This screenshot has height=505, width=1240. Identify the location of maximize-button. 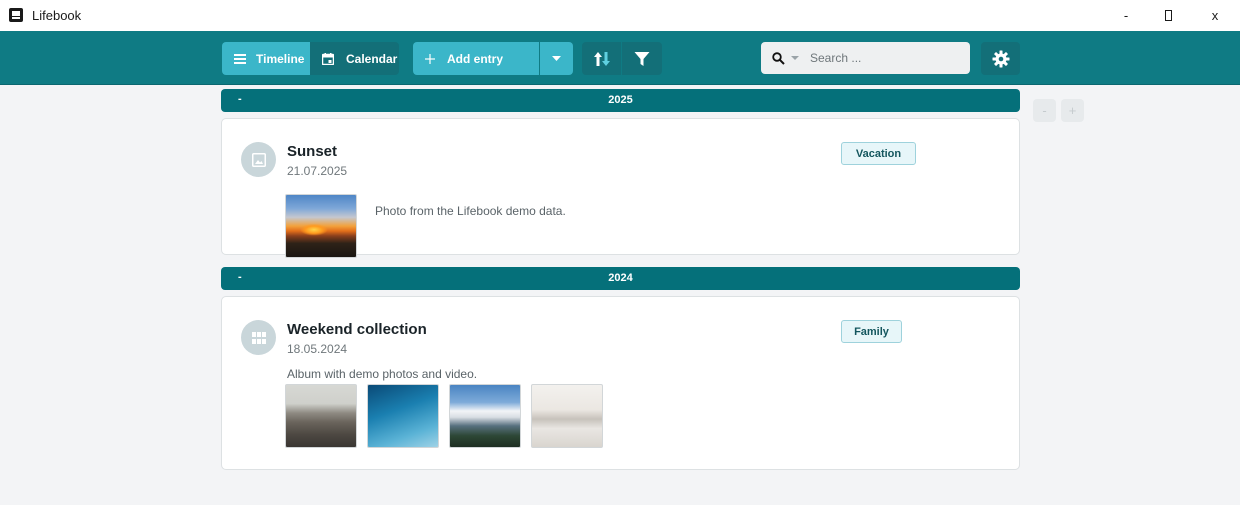
(1168, 15).